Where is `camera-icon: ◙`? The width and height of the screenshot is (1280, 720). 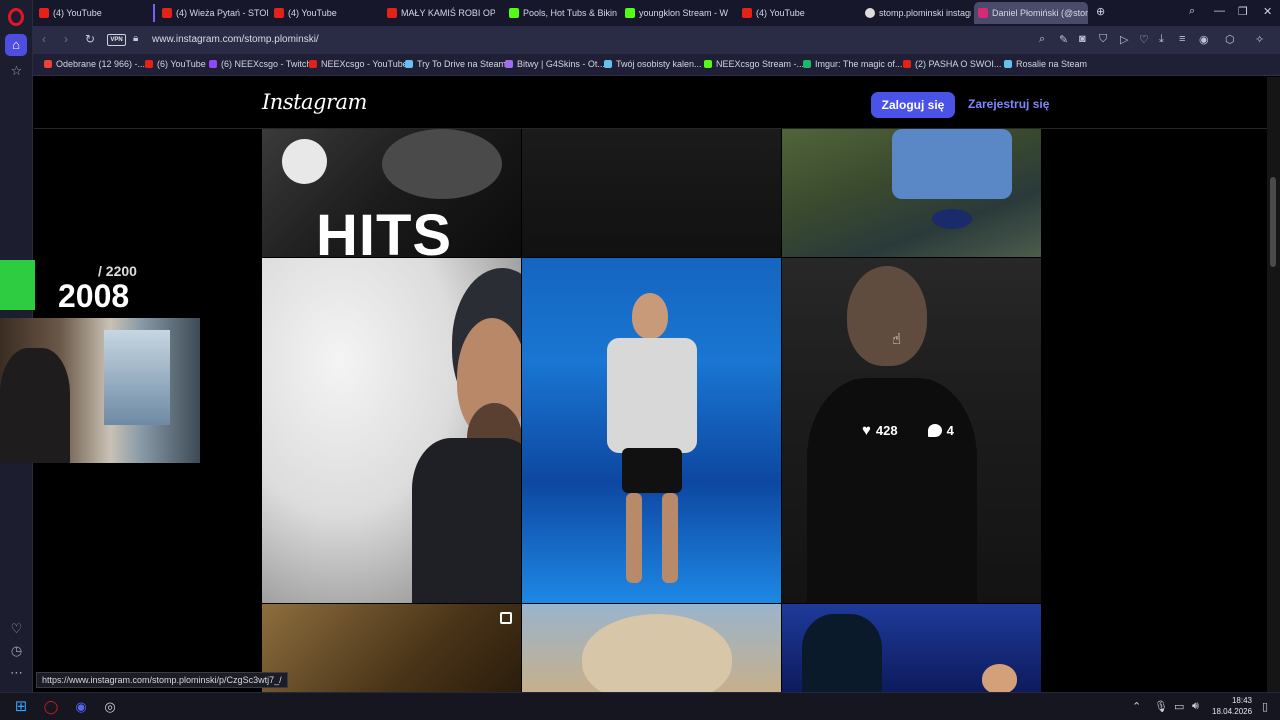
camera-icon: ◙ is located at coordinates (1082, 39).